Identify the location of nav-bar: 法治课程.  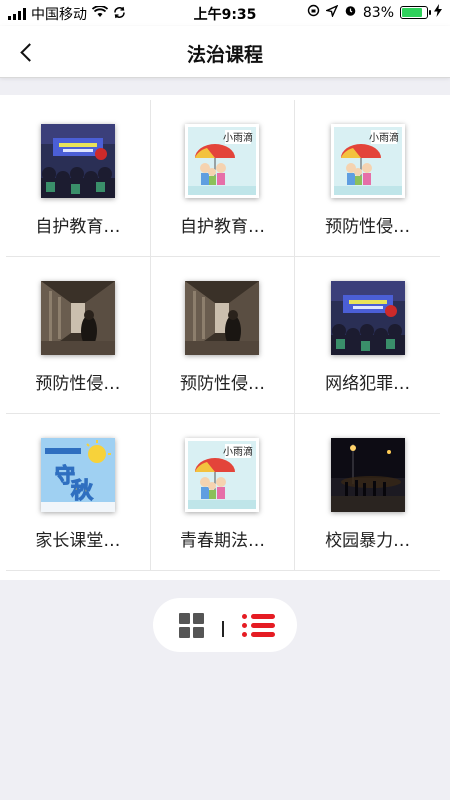
(225, 52).